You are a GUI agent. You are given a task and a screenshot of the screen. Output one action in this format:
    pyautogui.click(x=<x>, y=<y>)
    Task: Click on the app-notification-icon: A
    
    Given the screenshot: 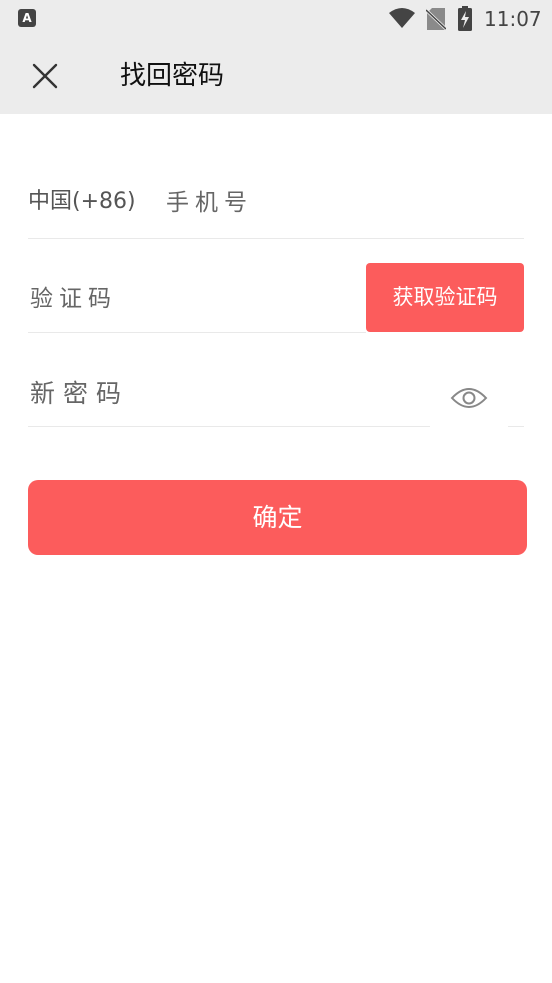 What is the action you would take?
    pyautogui.click(x=27, y=18)
    